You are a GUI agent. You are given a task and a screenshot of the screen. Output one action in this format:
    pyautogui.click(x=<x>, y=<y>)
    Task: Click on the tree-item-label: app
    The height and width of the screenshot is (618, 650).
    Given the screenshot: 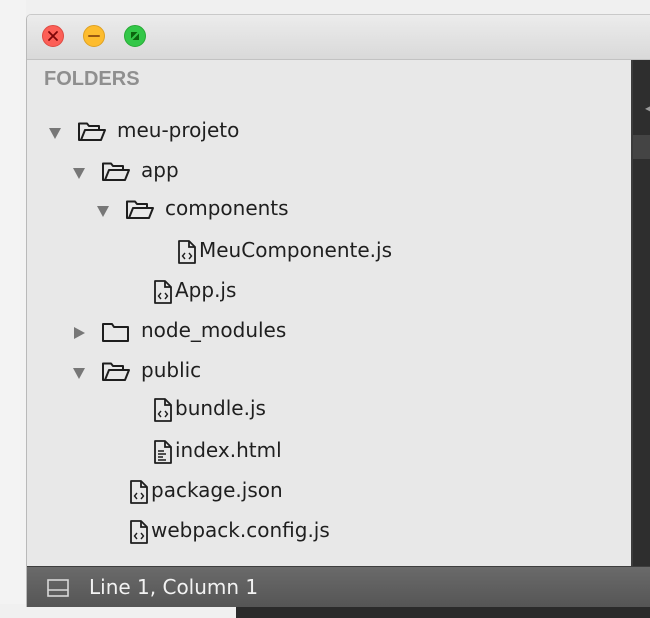 What is the action you would take?
    pyautogui.click(x=160, y=170)
    